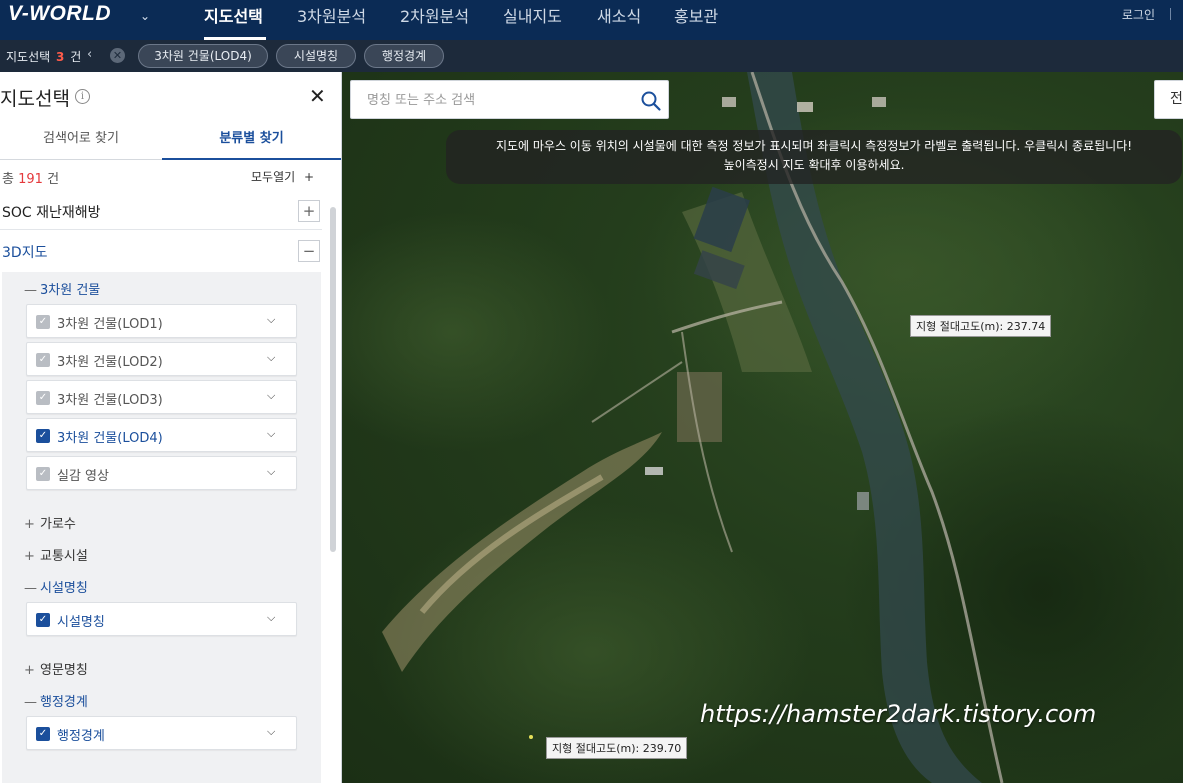  What do you see at coordinates (273, 177) in the screenshot?
I see `expand-all-label: 모두열기` at bounding box center [273, 177].